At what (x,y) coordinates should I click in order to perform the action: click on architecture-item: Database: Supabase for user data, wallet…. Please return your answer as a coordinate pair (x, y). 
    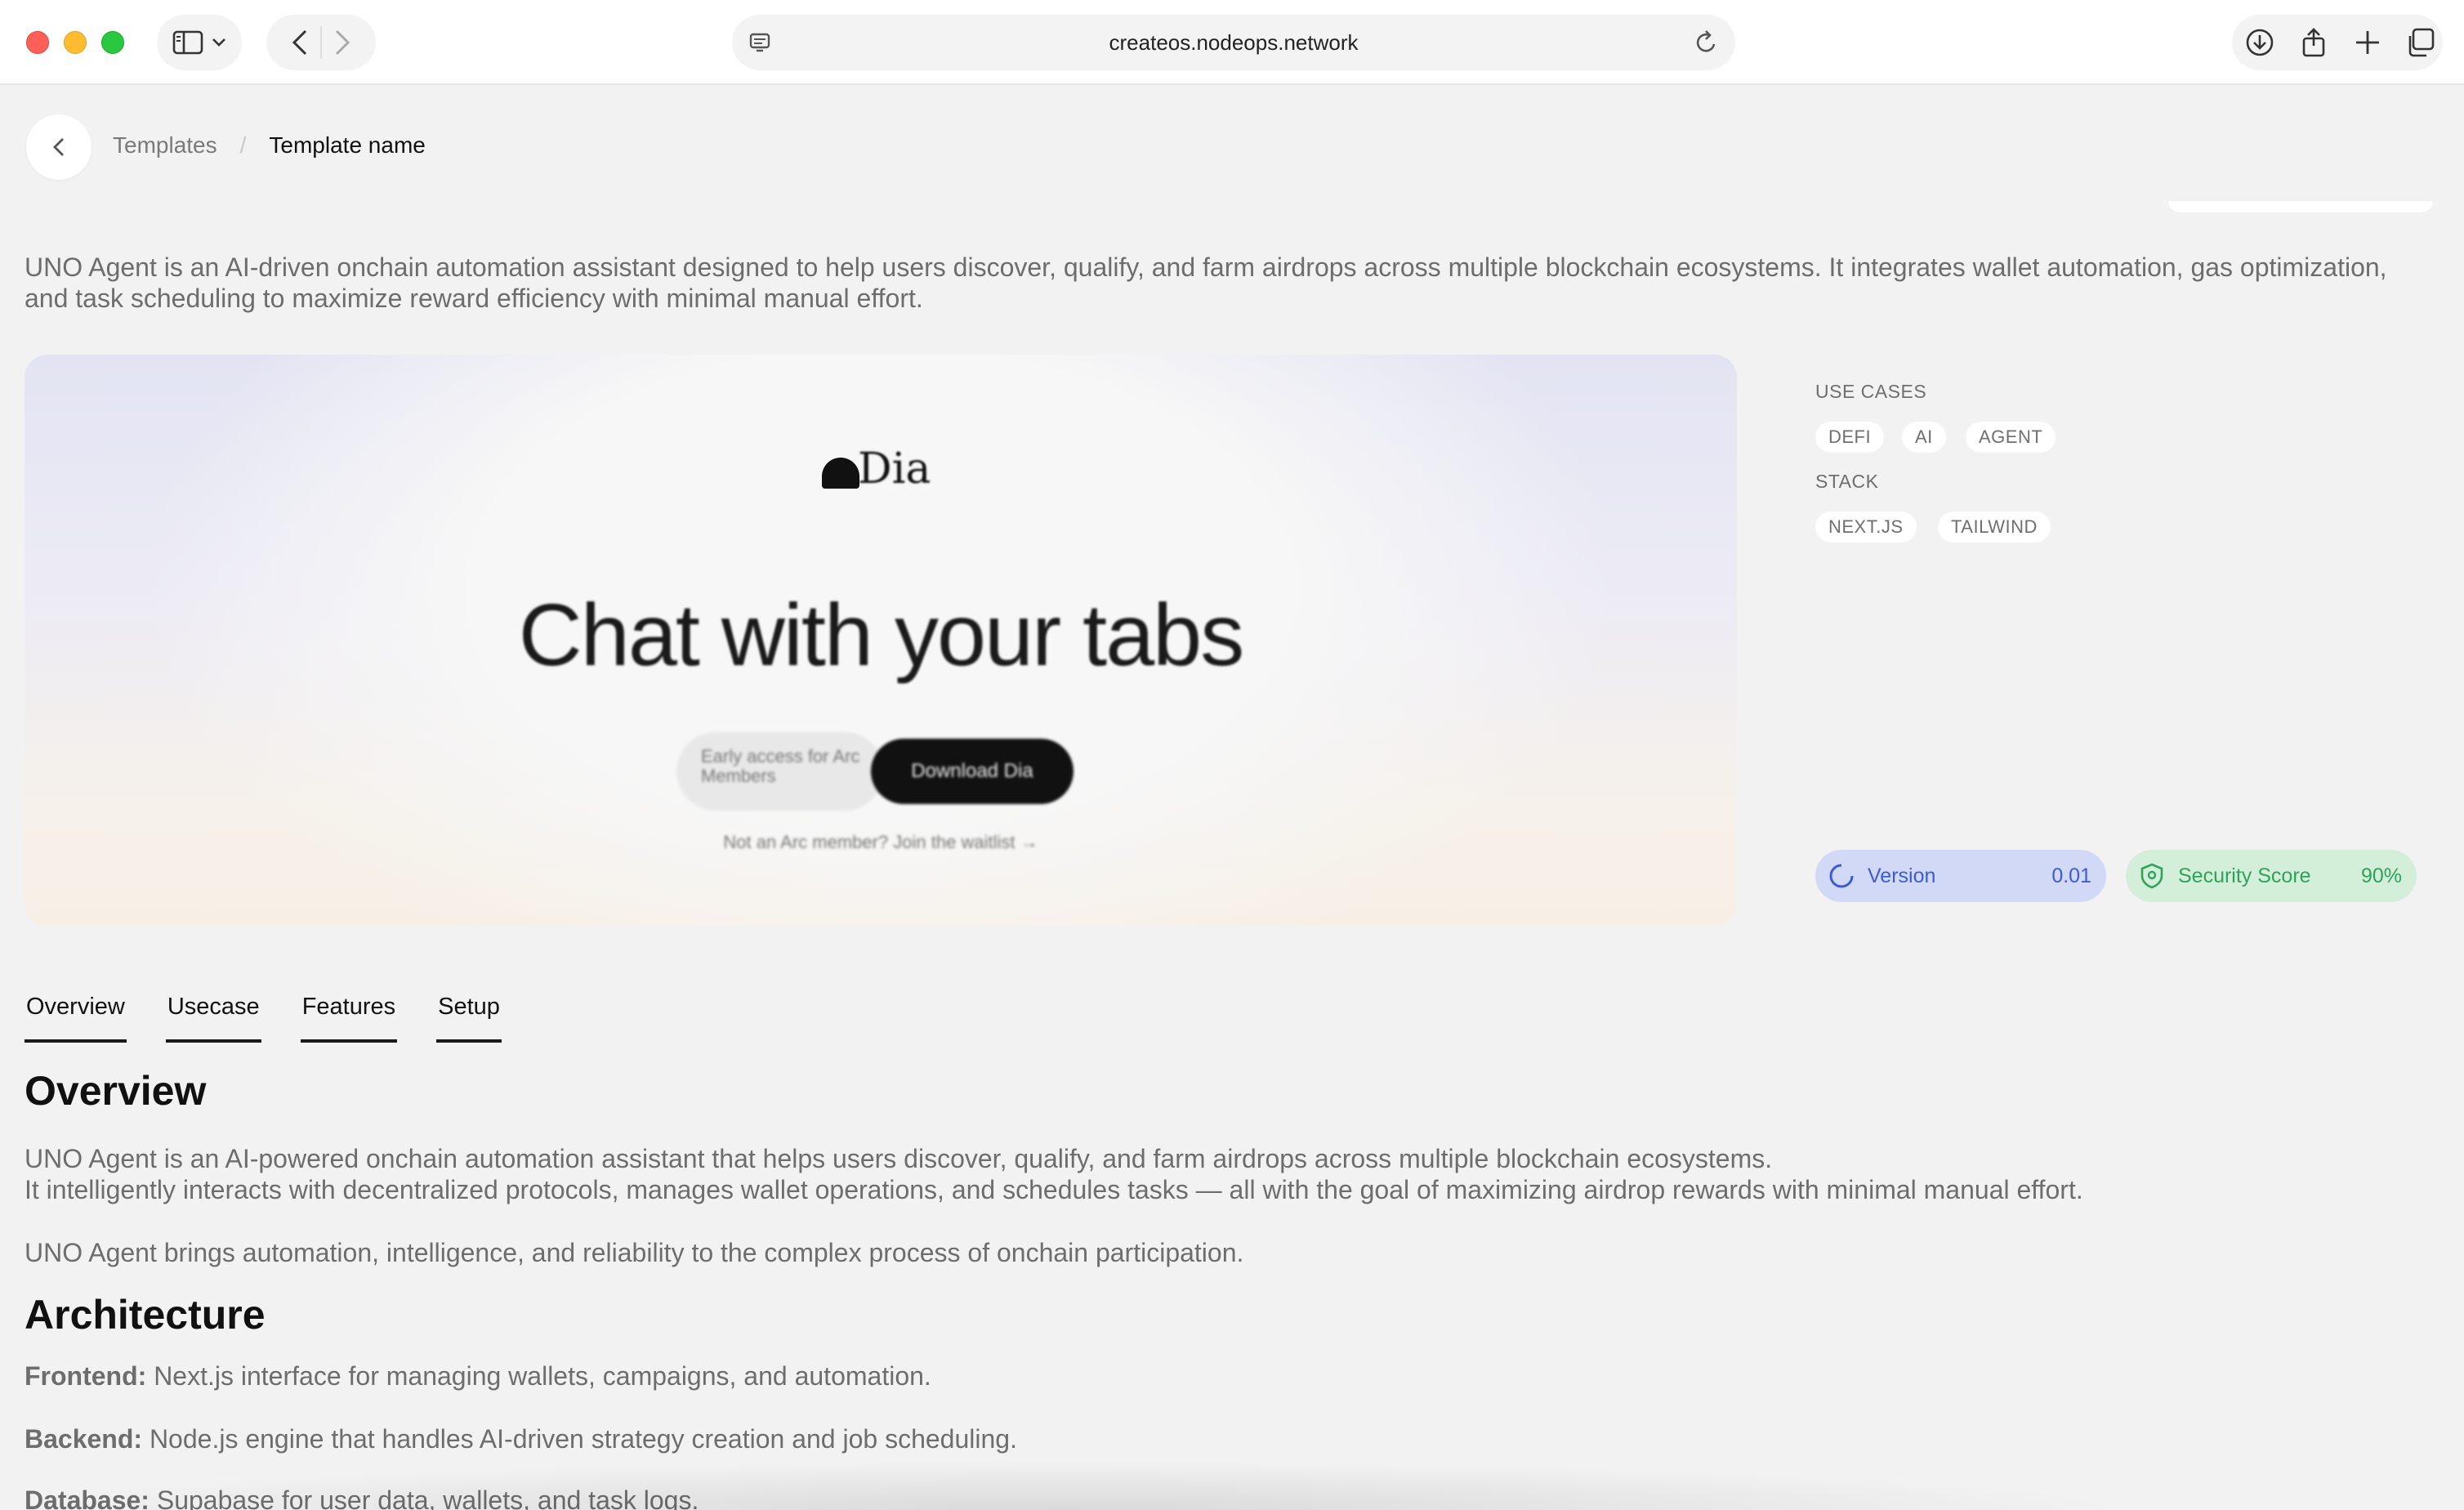
    Looking at the image, I should click on (1209, 1497).